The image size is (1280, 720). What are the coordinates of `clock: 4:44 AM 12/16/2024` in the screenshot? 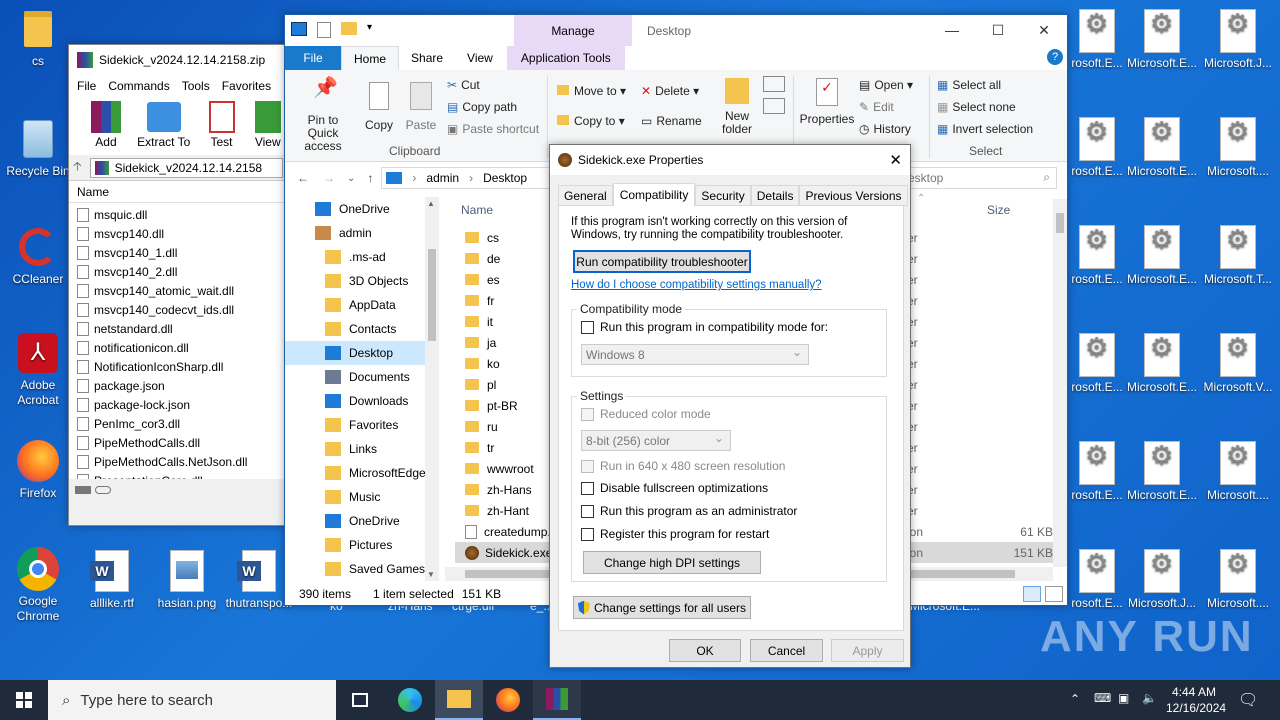 It's located at (1196, 700).